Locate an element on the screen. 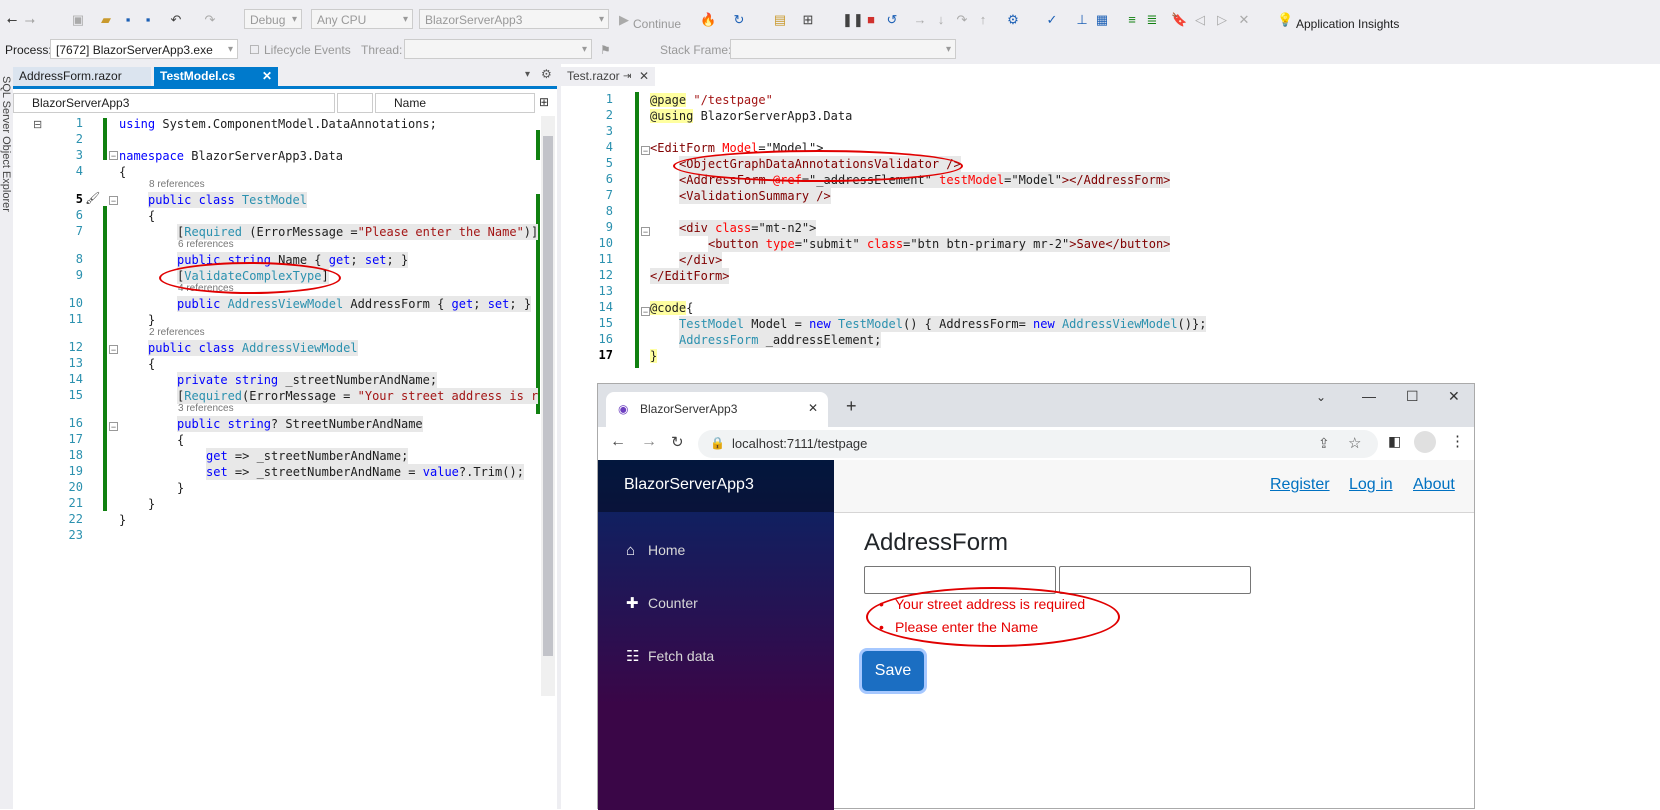 Image resolution: width=1660 pixels, height=810 pixels. nav-counter: ✚ Counter is located at coordinates (662, 603).